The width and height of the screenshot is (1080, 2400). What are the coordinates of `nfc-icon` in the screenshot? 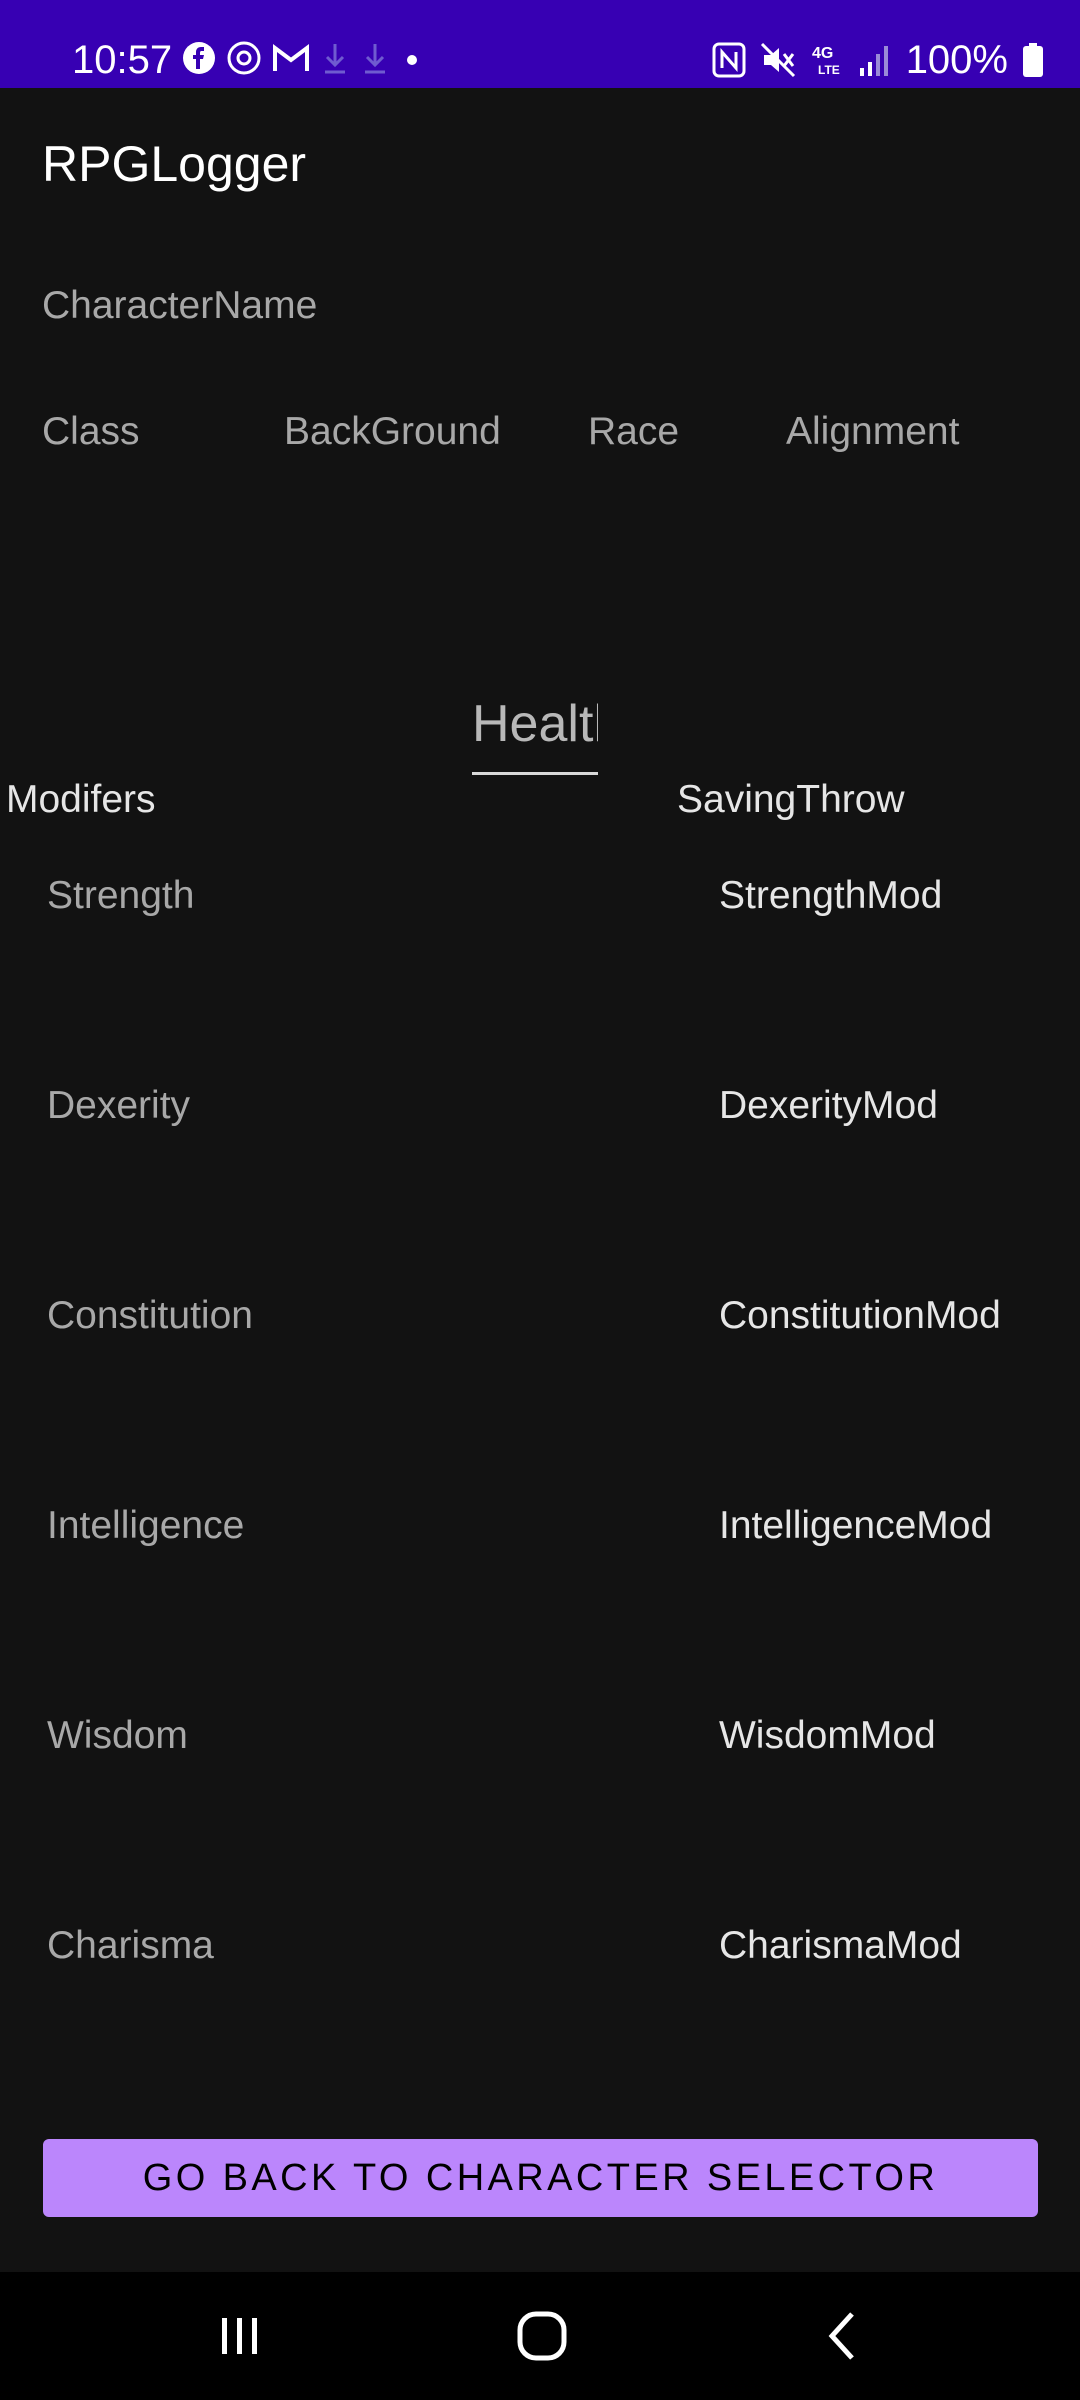 It's located at (729, 60).